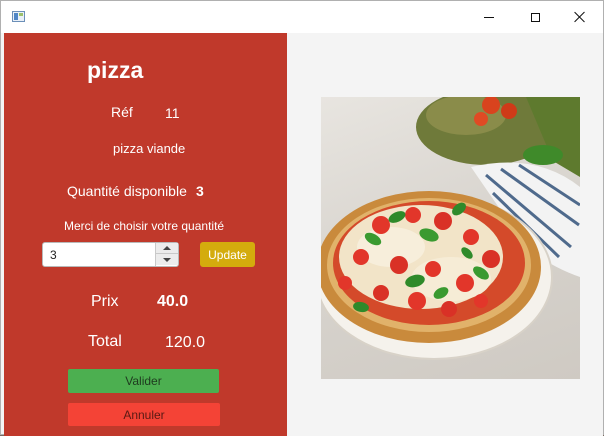  I want to click on ref-label: Réf, so click(122, 112).